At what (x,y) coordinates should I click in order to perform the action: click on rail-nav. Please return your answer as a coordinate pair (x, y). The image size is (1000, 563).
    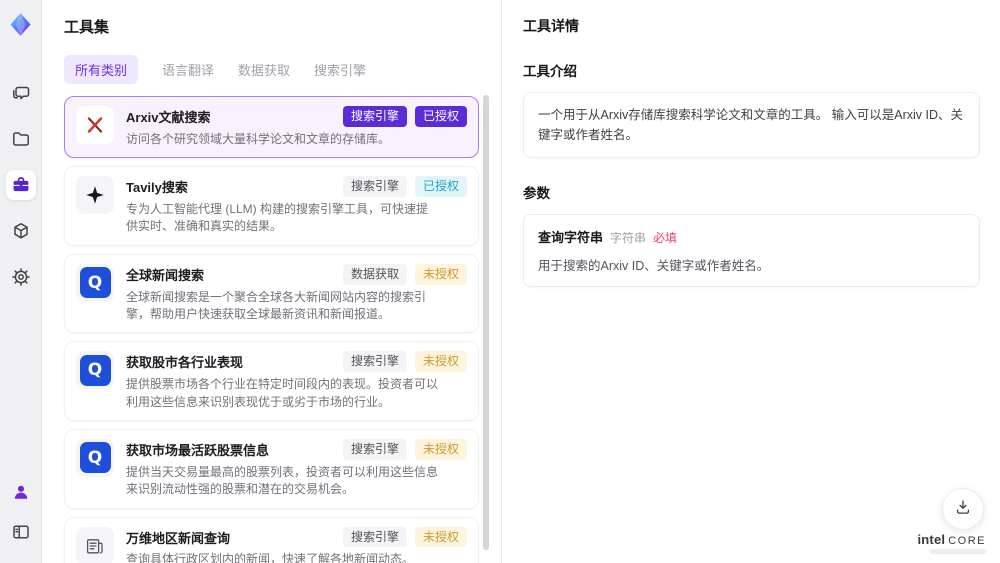
    Looking at the image, I should click on (20, 185).